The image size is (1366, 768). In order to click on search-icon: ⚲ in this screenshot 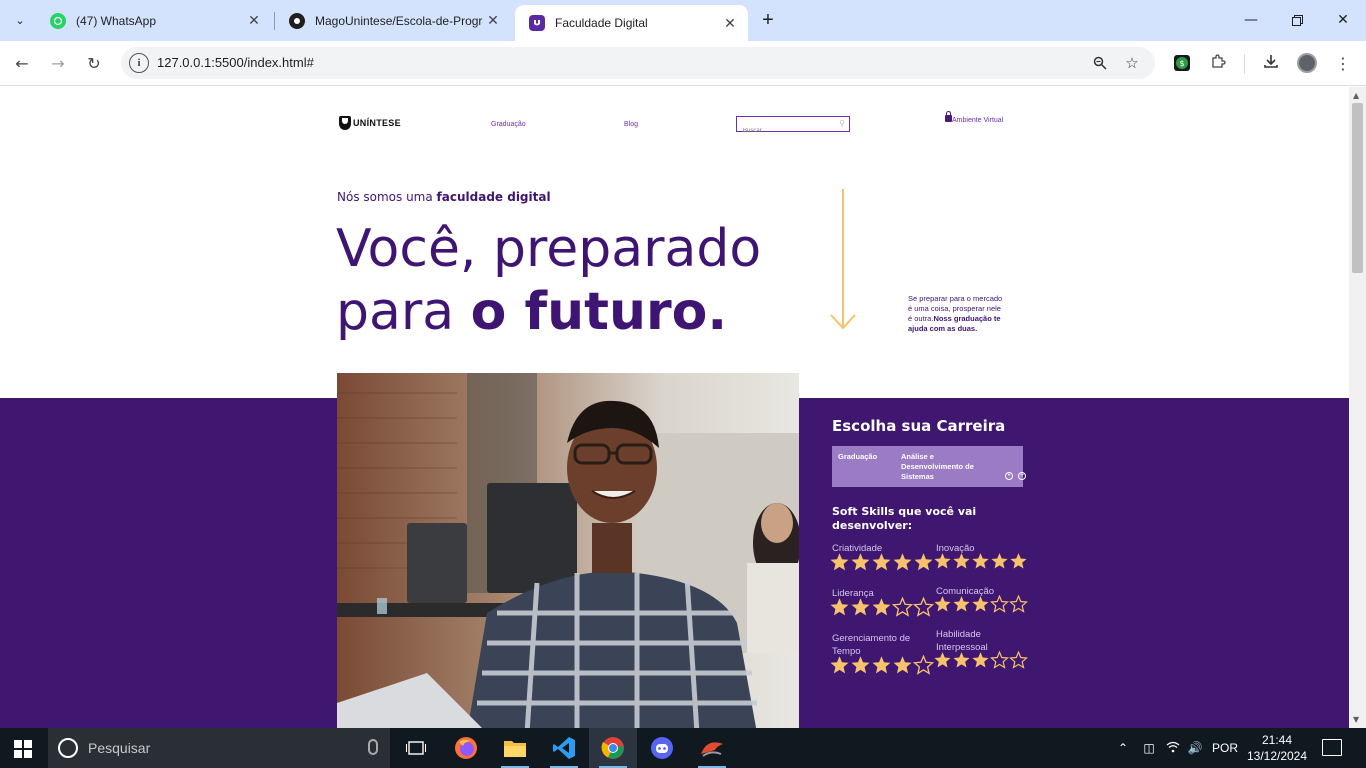, I will do `click(842, 123)`.